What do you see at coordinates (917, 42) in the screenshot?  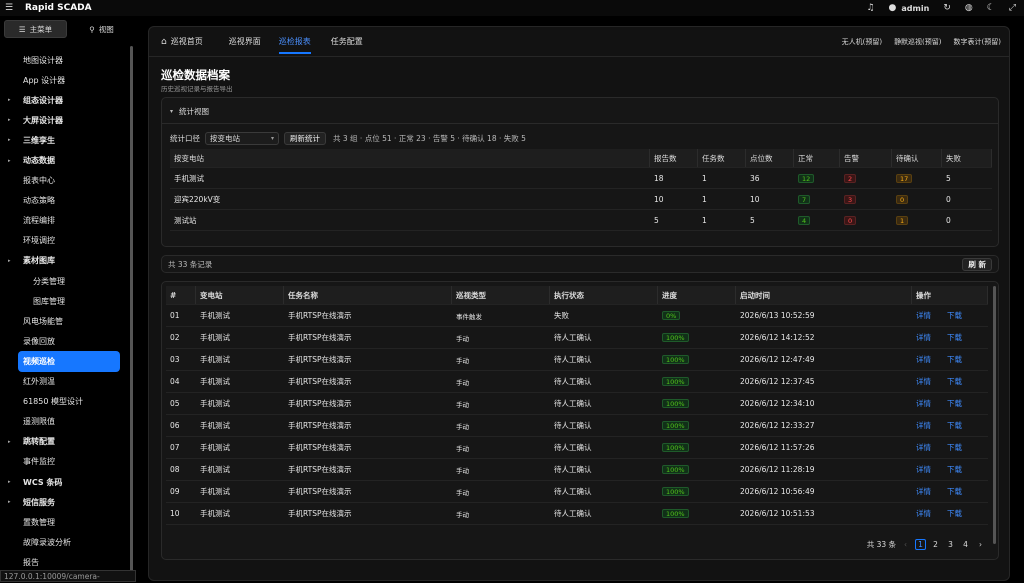 I see `link-silent-inspection: 静默巡视(预留)` at bounding box center [917, 42].